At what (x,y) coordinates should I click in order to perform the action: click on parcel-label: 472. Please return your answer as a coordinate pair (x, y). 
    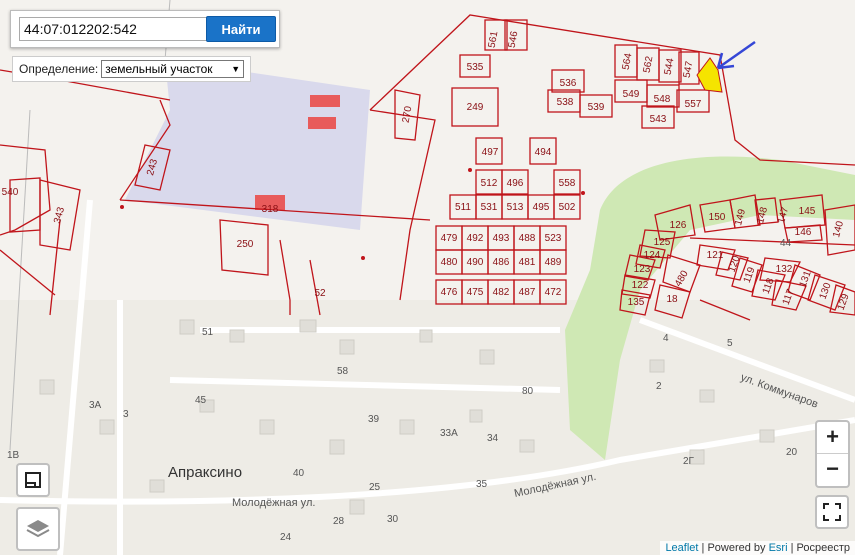
    Looking at the image, I should click on (553, 292).